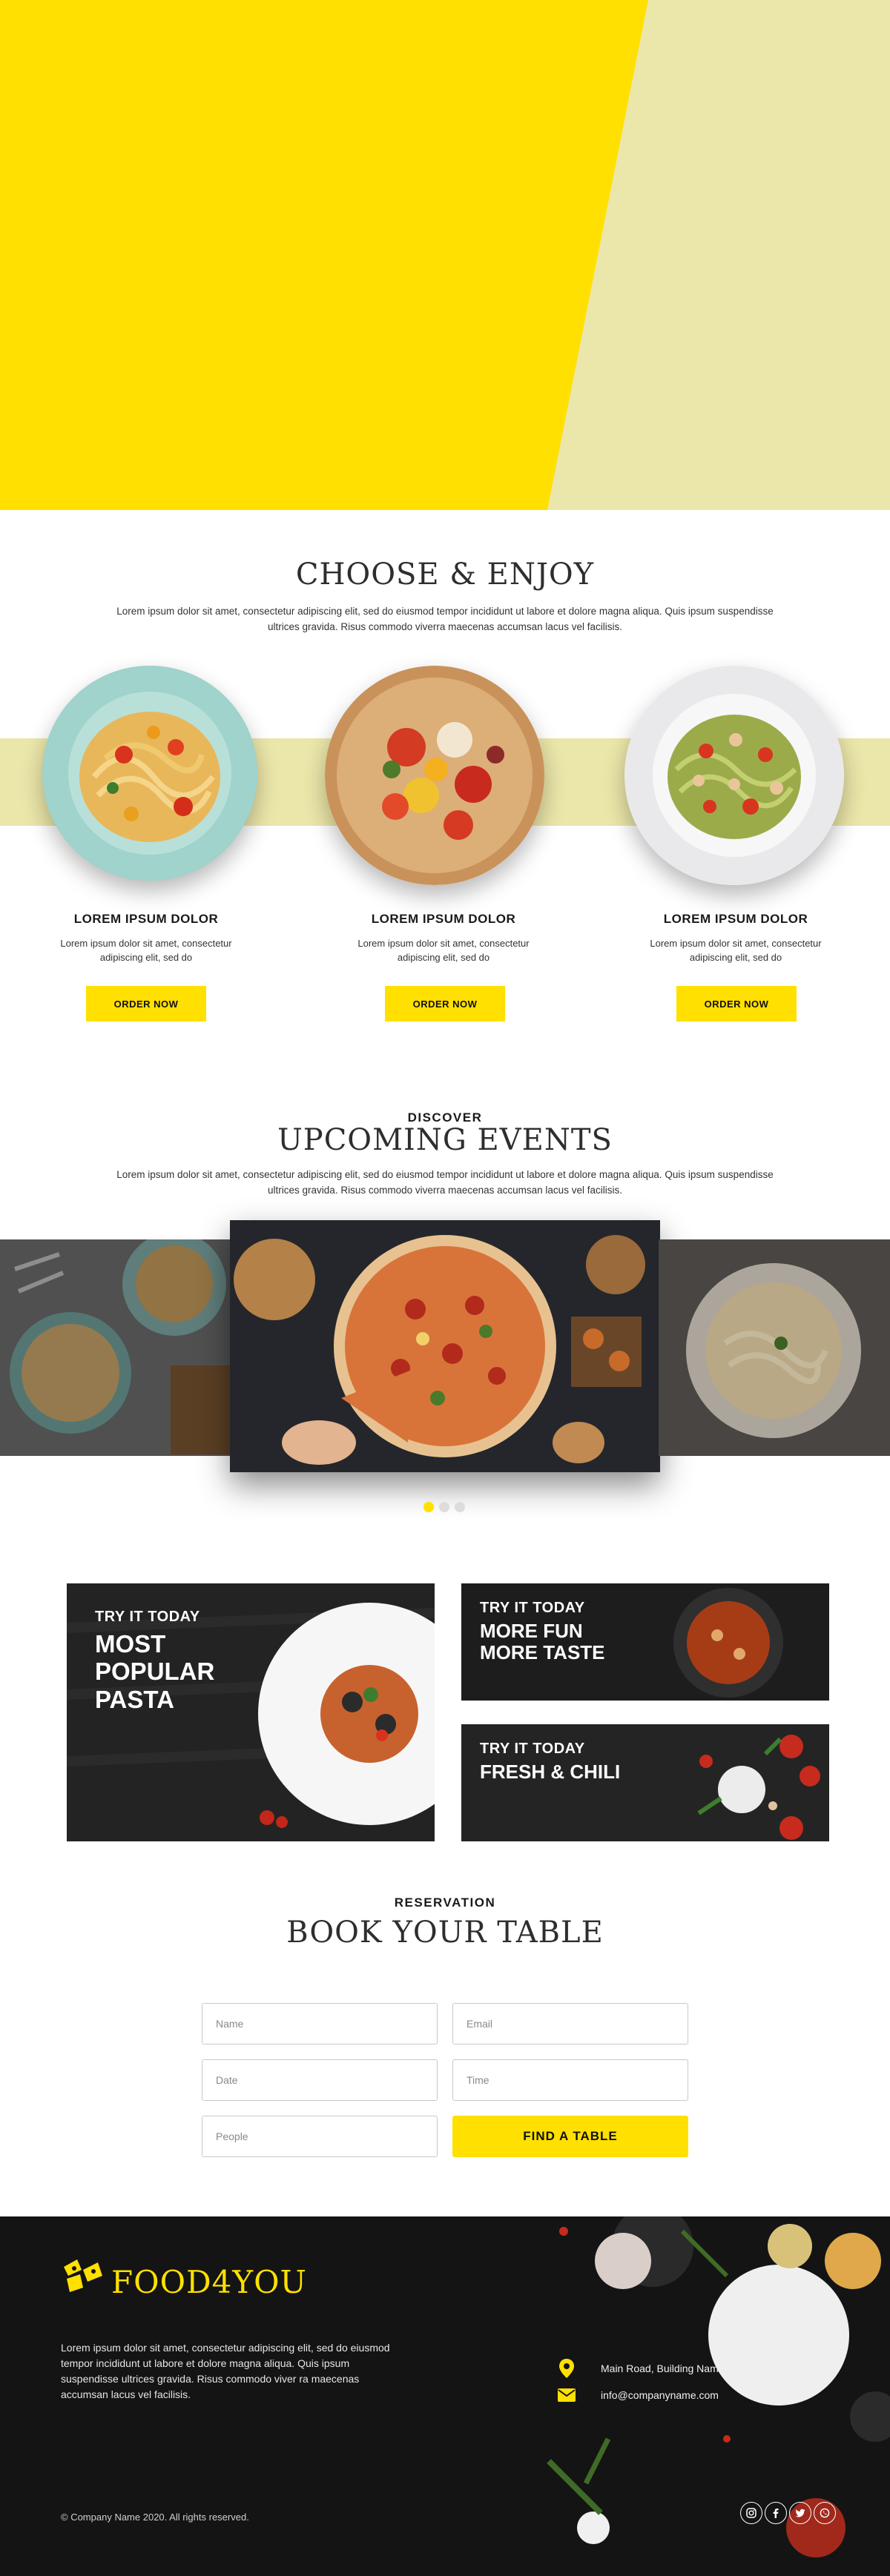 This screenshot has height=2576, width=890. Describe the element at coordinates (445, 1346) in the screenshot. I see `event-slide-active` at that location.